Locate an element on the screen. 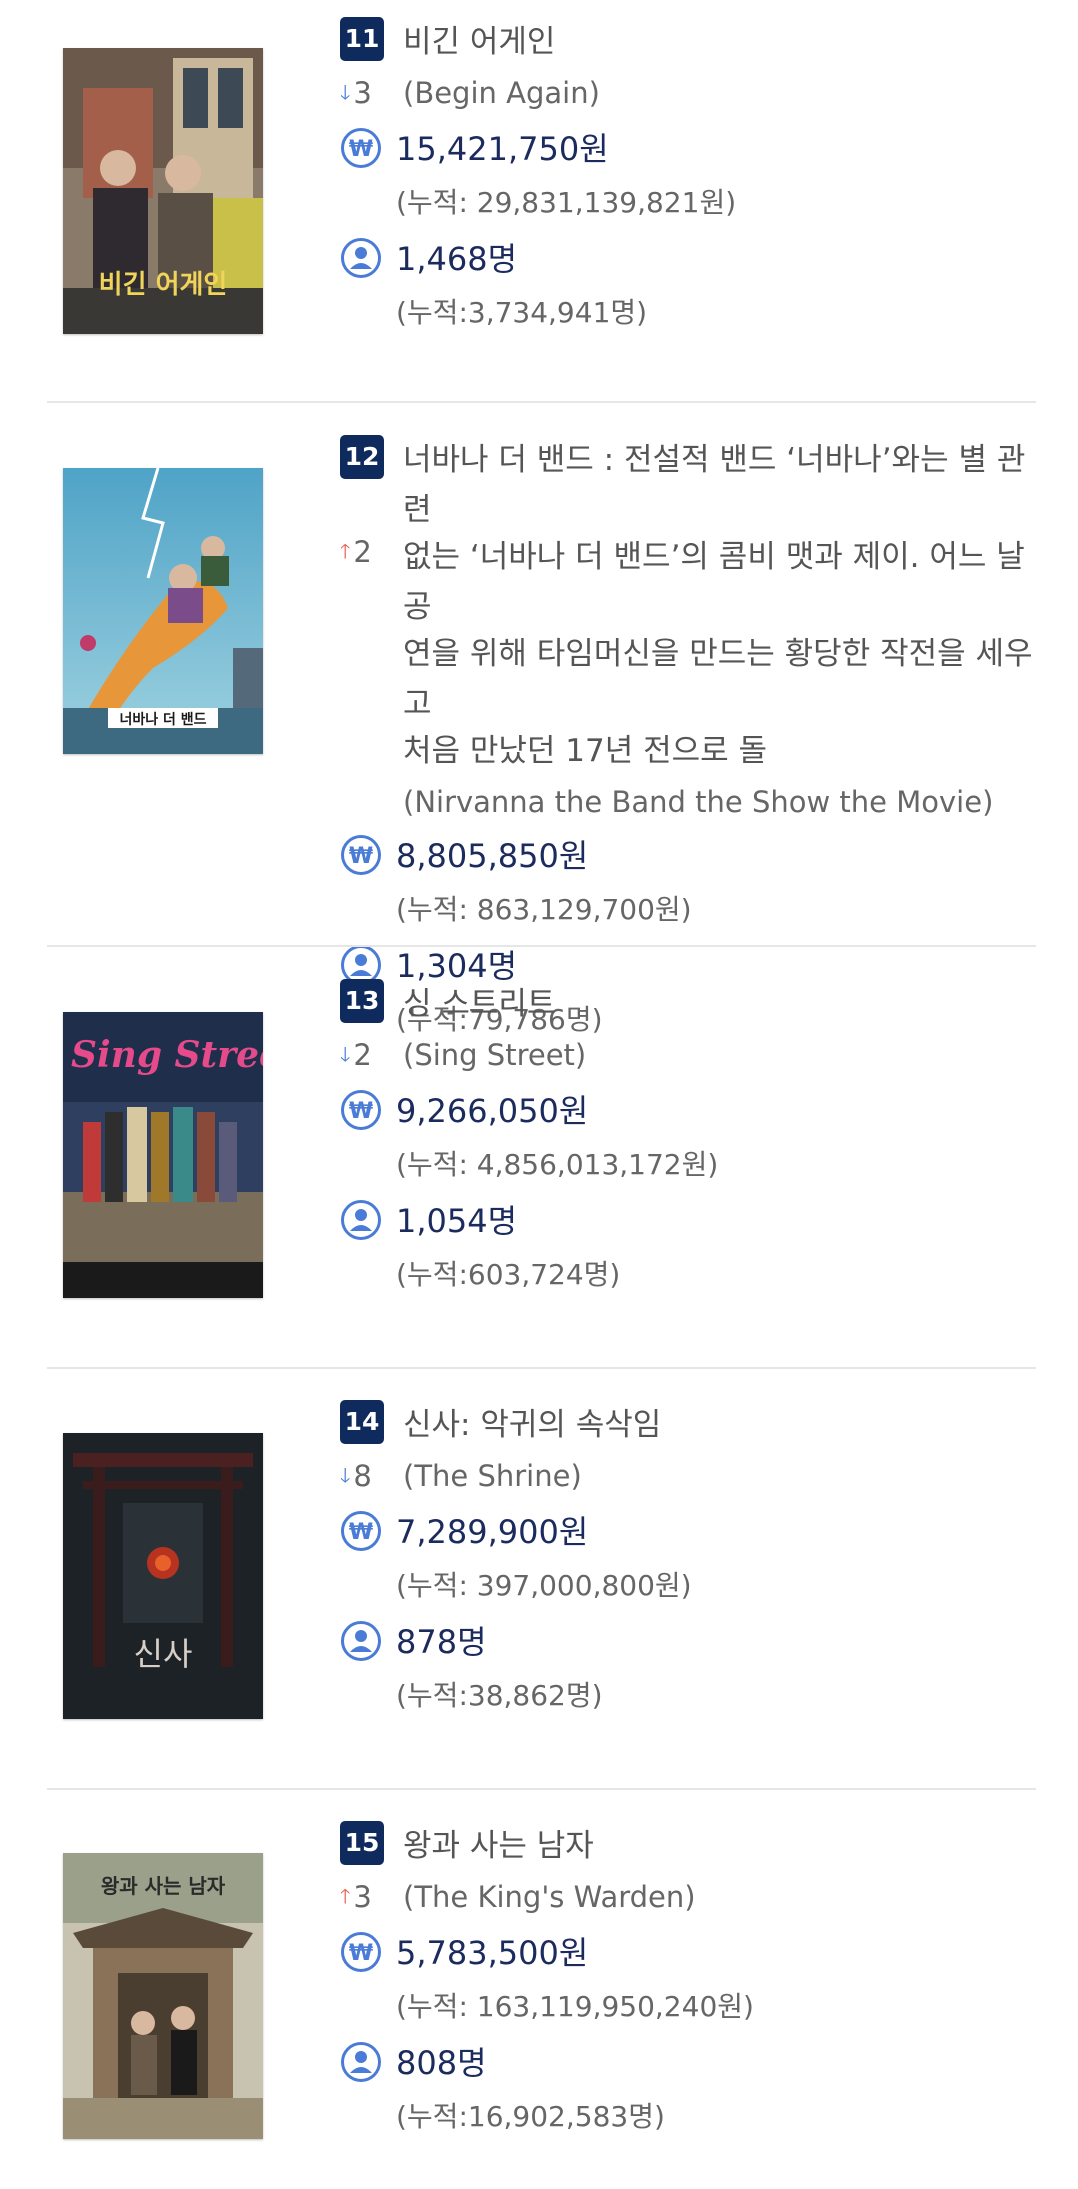 The width and height of the screenshot is (1078, 2189). movie-title: 왕과 사는 남자 is located at coordinates (719, 1846).